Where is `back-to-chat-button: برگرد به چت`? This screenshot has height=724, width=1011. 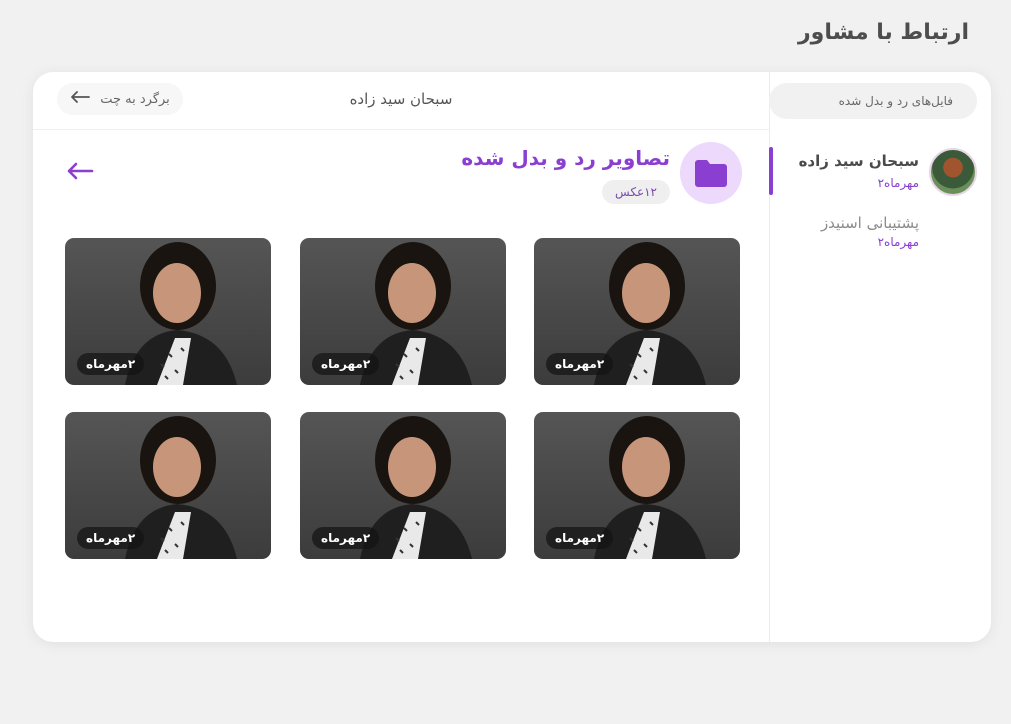 back-to-chat-button: برگرد به چت is located at coordinates (120, 99).